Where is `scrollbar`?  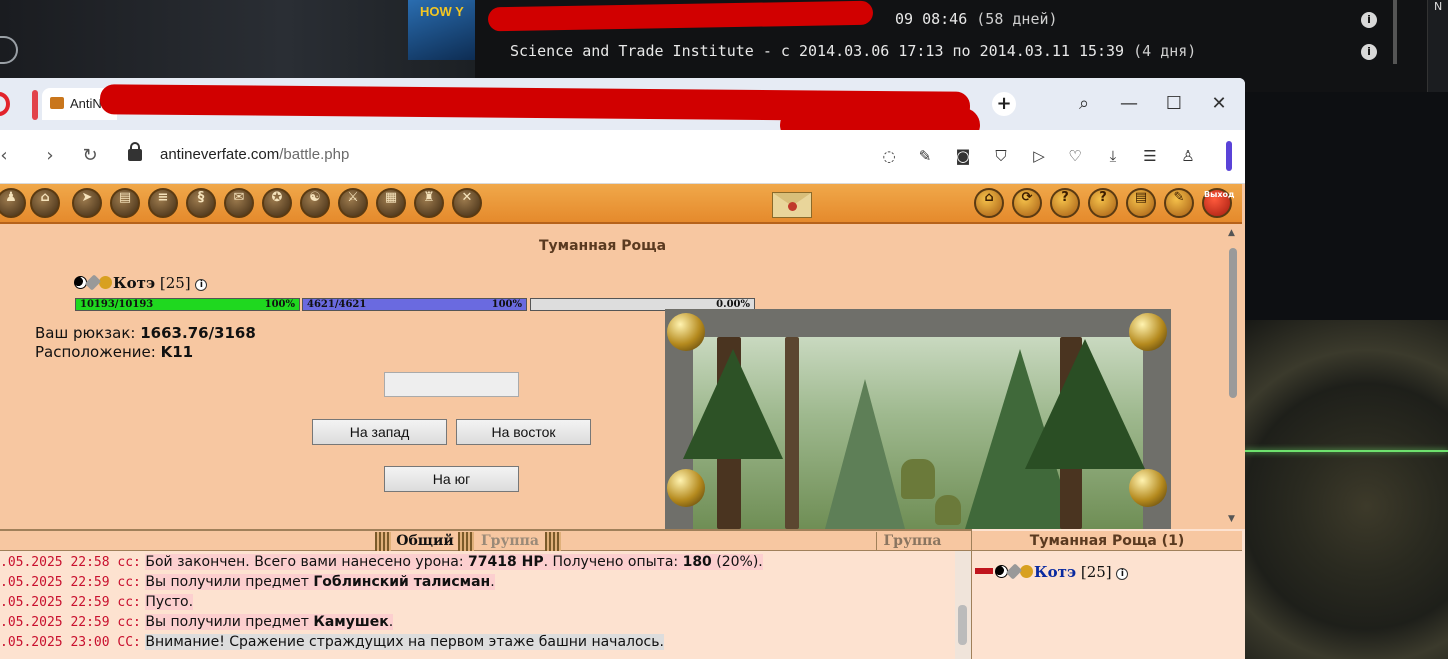 scrollbar is located at coordinates (1395, 32).